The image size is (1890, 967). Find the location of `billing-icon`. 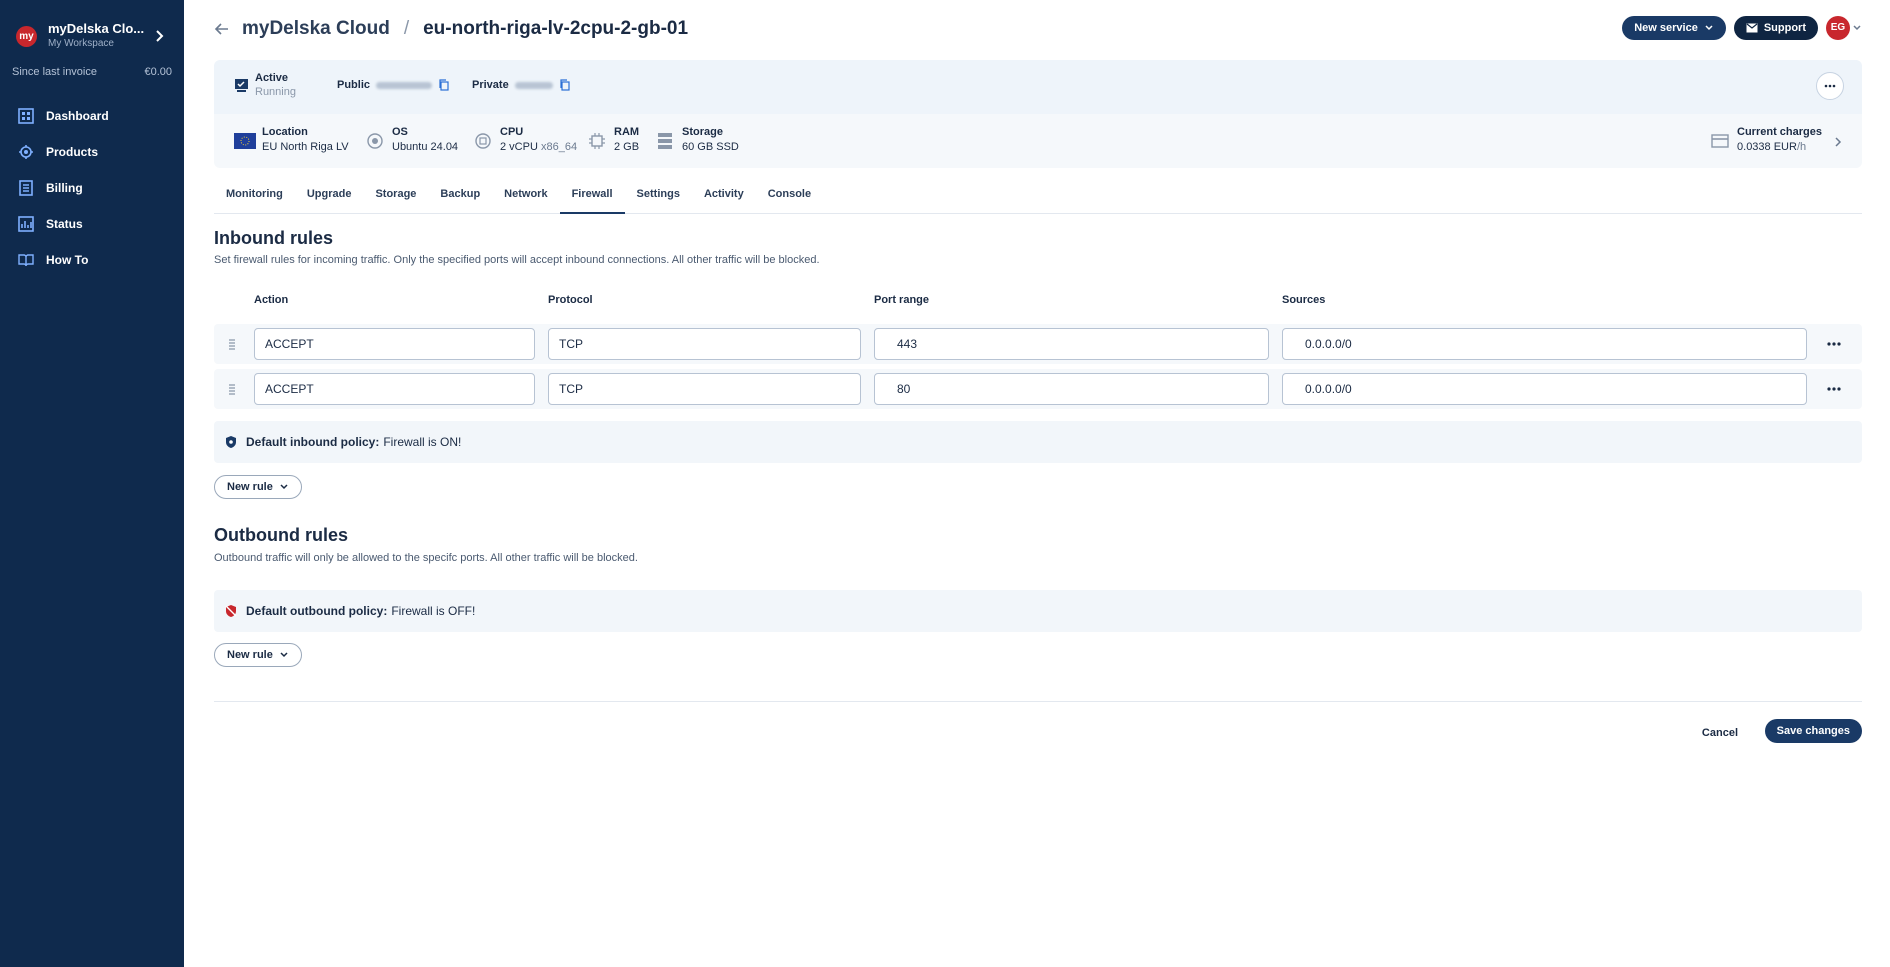

billing-icon is located at coordinates (26, 188).